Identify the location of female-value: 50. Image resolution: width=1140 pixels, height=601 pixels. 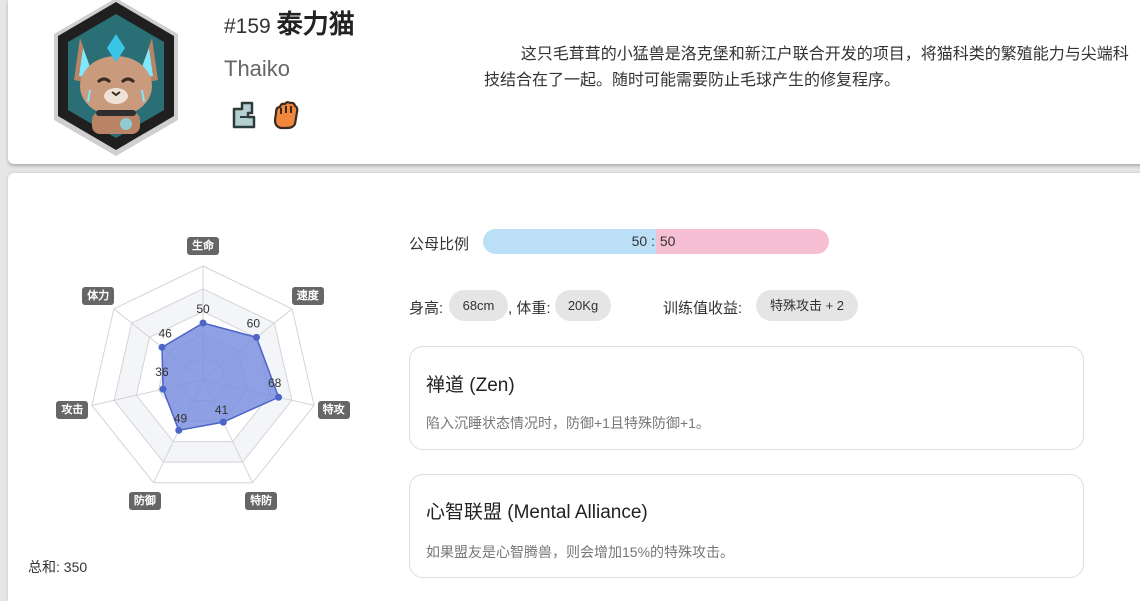
(667, 241).